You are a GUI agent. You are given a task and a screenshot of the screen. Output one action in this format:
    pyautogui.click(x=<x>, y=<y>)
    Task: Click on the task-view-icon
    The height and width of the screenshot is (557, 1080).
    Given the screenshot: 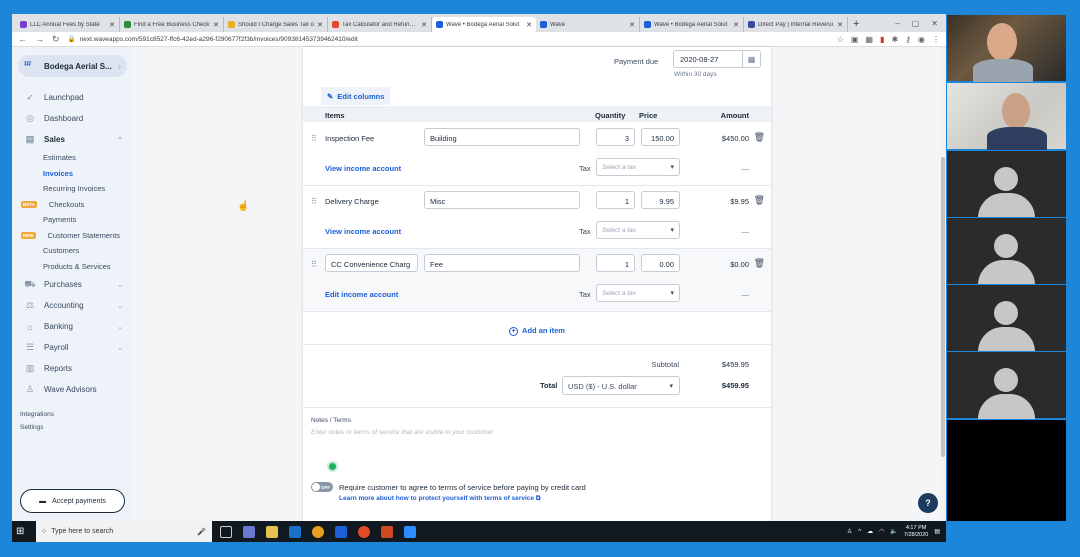 What is the action you would take?
    pyautogui.click(x=226, y=531)
    